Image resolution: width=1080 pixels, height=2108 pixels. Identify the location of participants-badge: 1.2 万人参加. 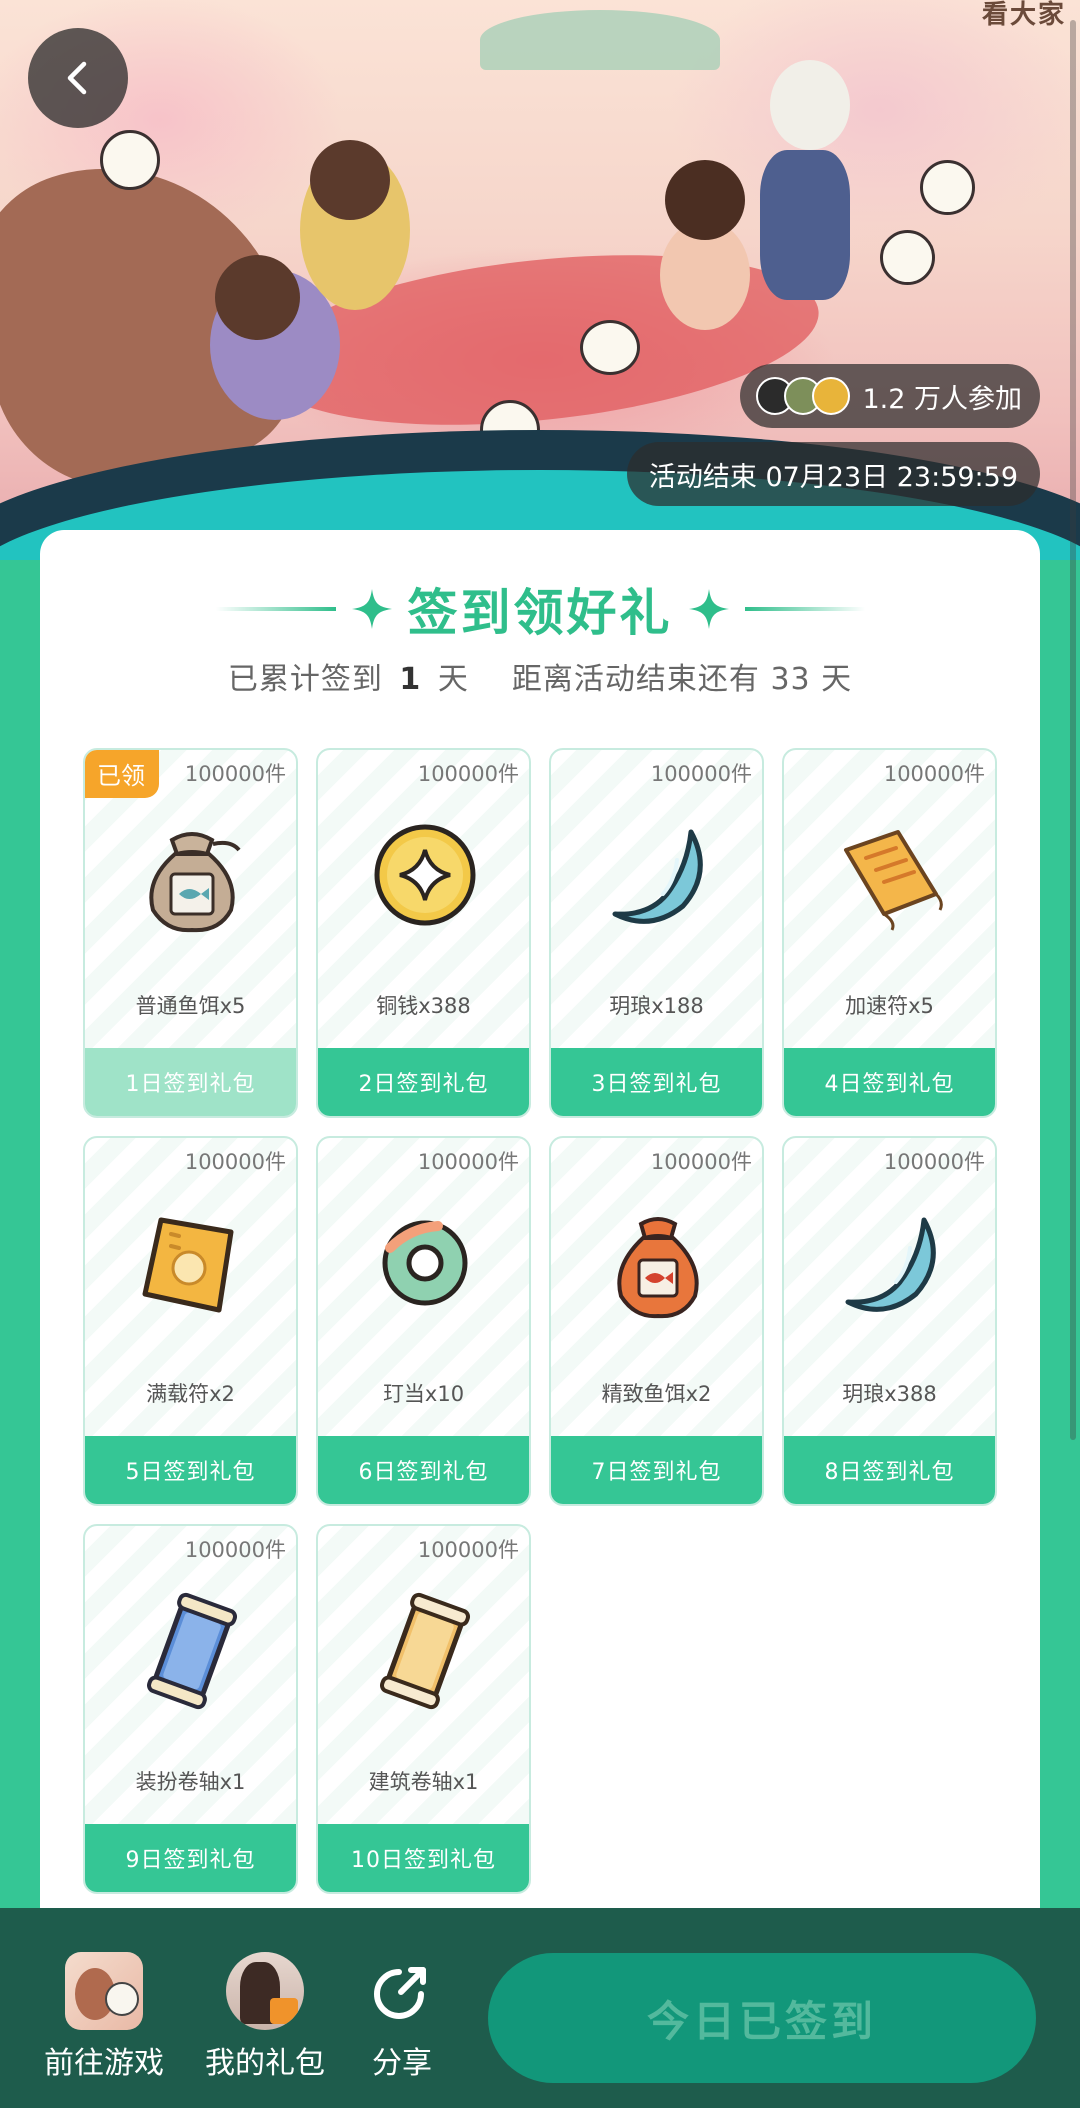
(890, 396).